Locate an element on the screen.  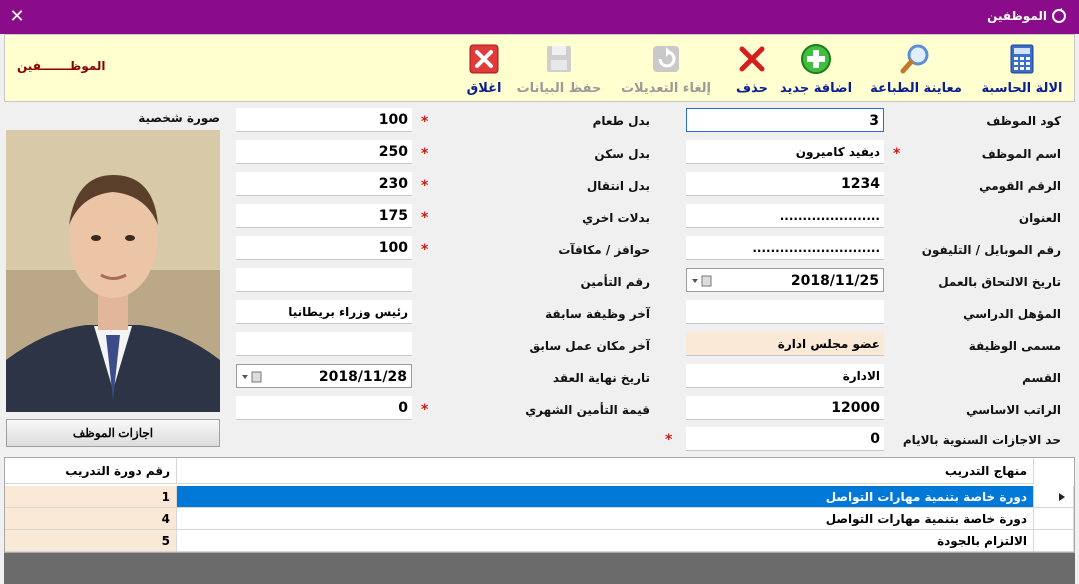
address-label: العنوان is located at coordinates (1039, 218).